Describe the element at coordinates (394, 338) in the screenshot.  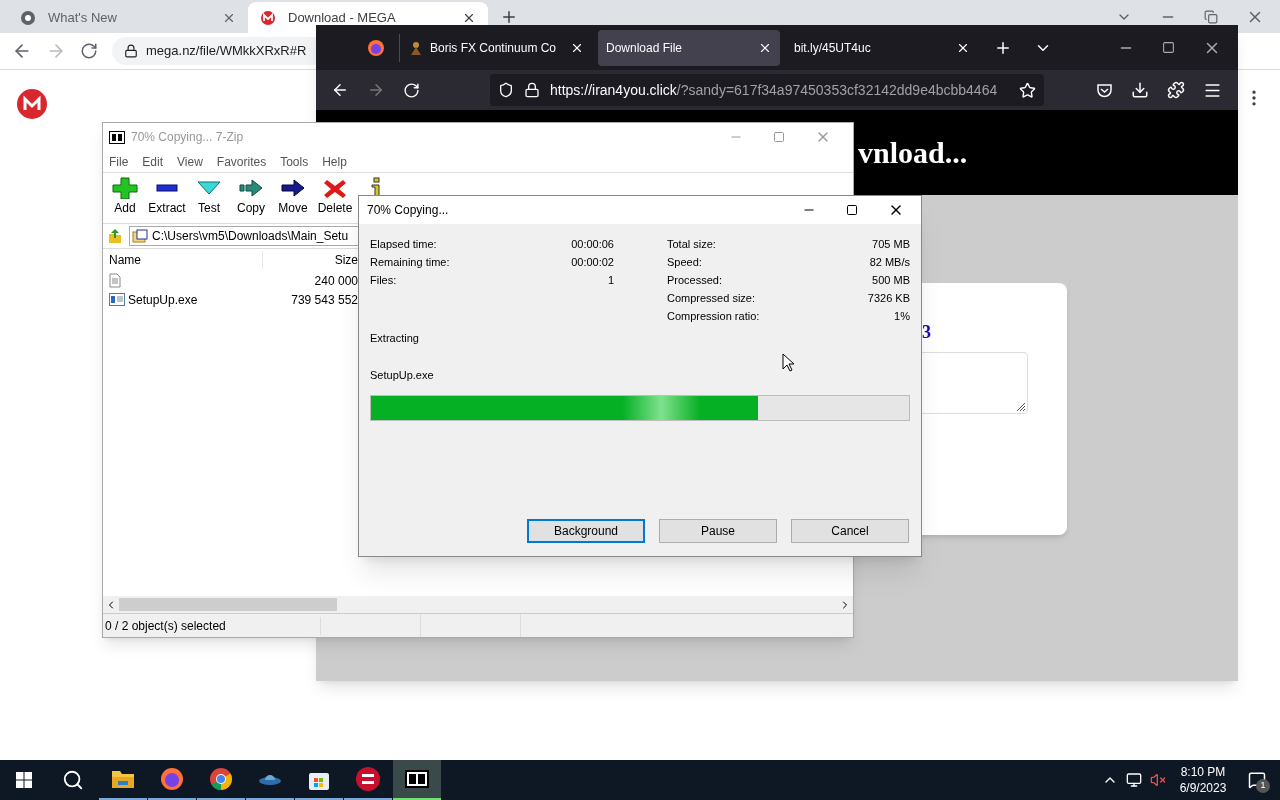
I see `operation-label: Extracting` at that location.